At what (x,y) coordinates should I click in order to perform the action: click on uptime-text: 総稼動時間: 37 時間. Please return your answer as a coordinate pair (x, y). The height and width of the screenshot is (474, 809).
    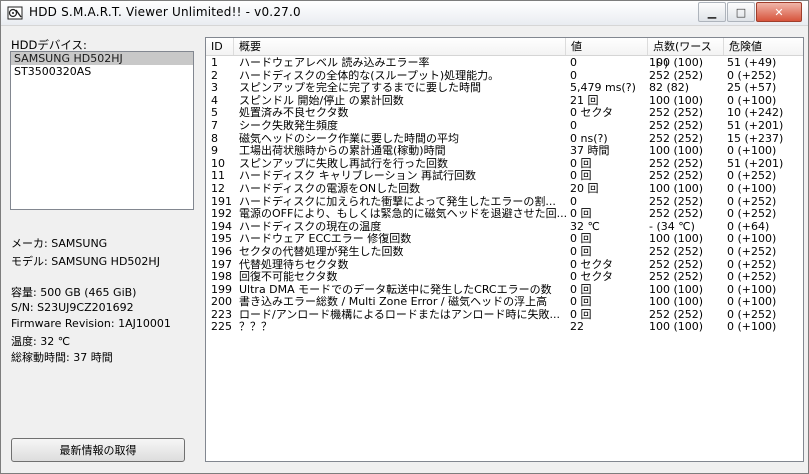
    Looking at the image, I should click on (62, 357).